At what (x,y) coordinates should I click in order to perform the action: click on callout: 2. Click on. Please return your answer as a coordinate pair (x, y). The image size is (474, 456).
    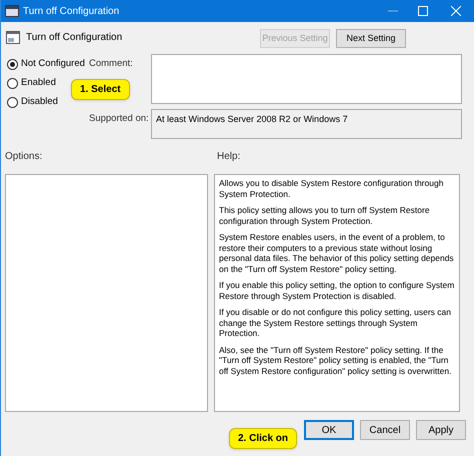
    Looking at the image, I should click on (263, 438).